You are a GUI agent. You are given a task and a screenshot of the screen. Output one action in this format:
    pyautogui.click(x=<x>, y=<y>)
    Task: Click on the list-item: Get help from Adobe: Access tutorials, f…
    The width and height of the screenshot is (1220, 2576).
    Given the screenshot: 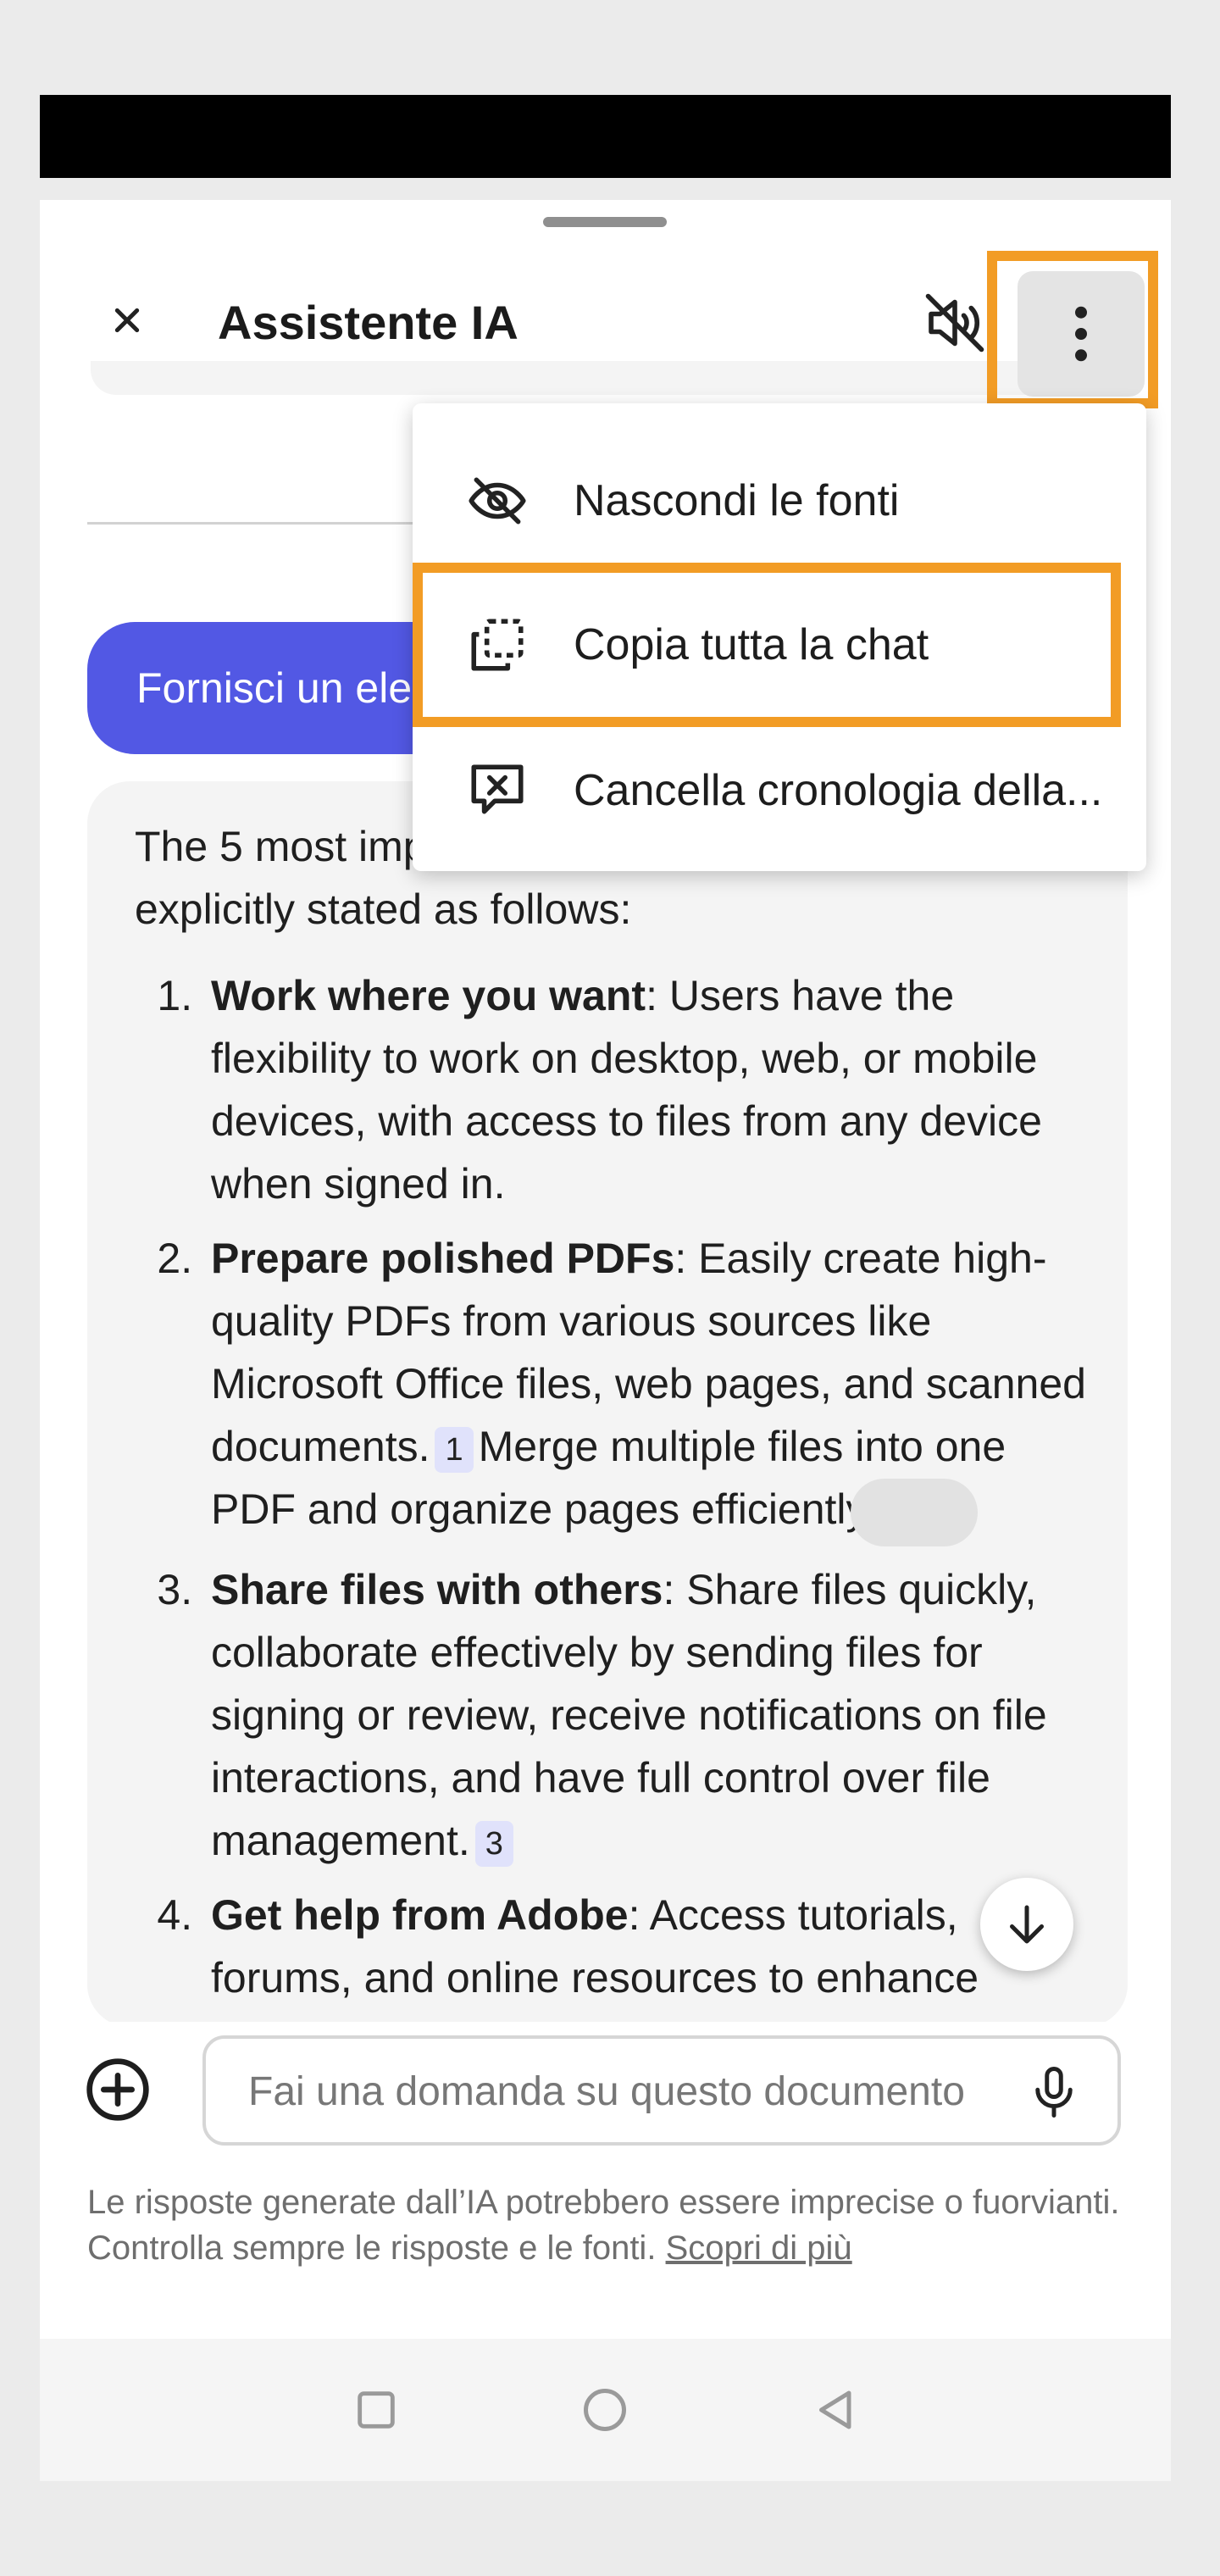 What is the action you would take?
    pyautogui.click(x=648, y=1946)
    